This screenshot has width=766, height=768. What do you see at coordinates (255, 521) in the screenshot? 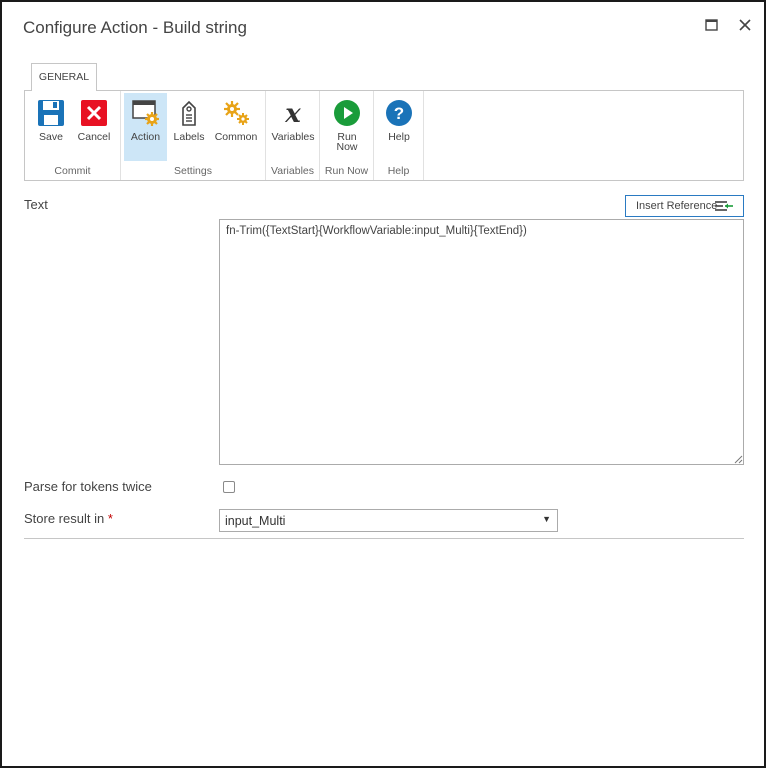
I see `store-result-value: input_Multi` at bounding box center [255, 521].